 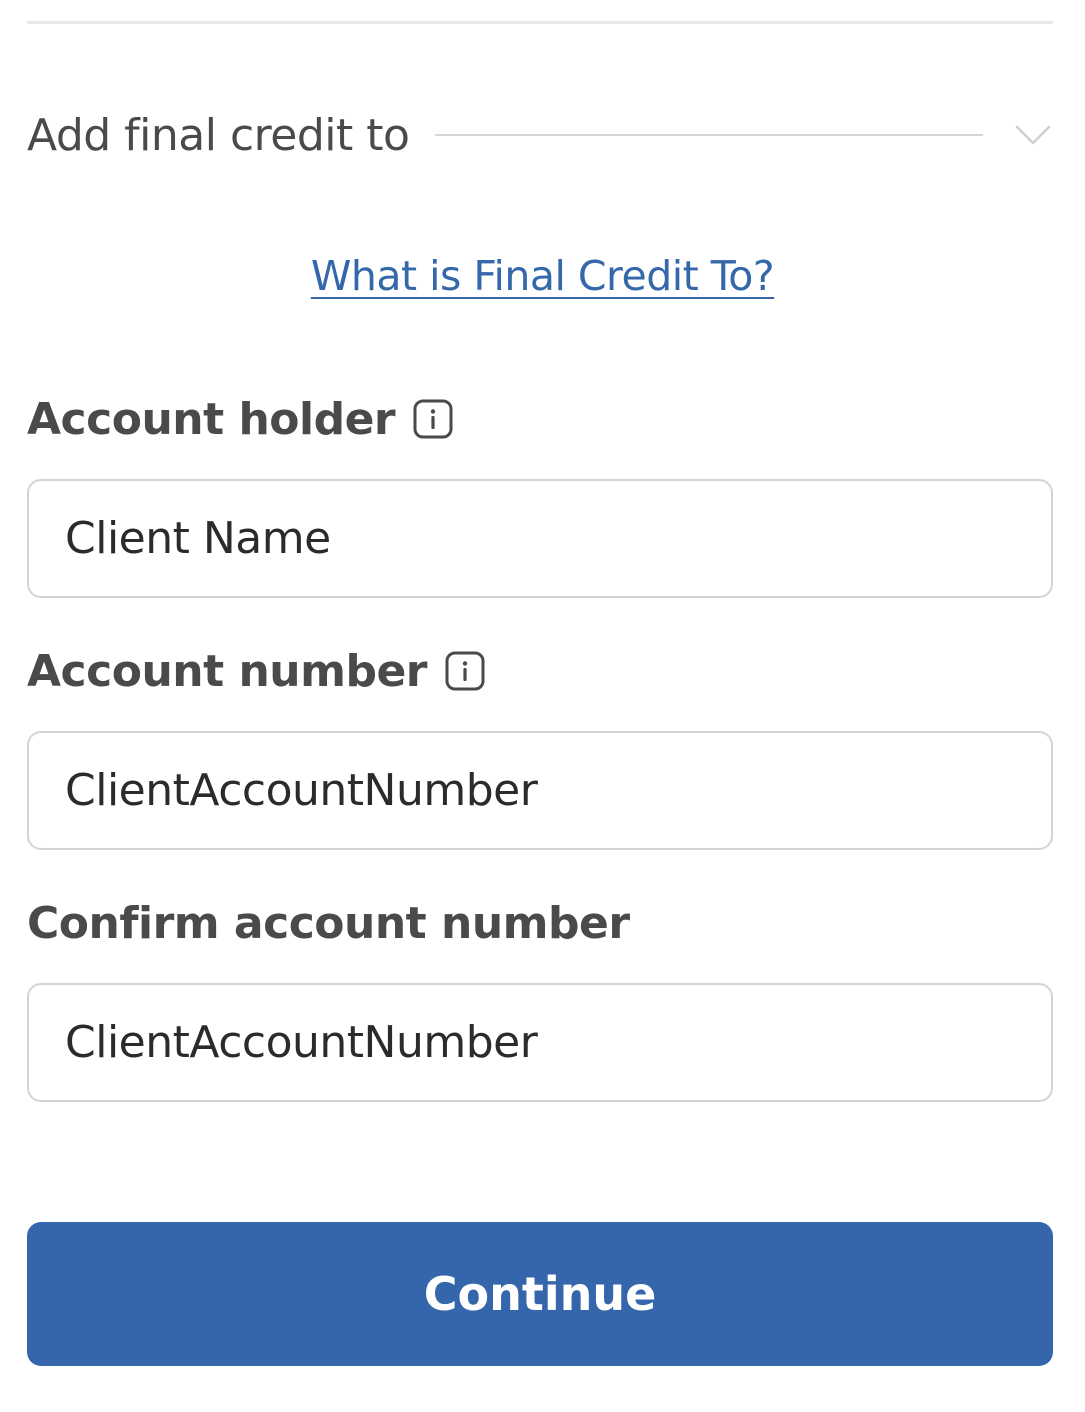 I want to click on account-holder-input, so click(x=540, y=538).